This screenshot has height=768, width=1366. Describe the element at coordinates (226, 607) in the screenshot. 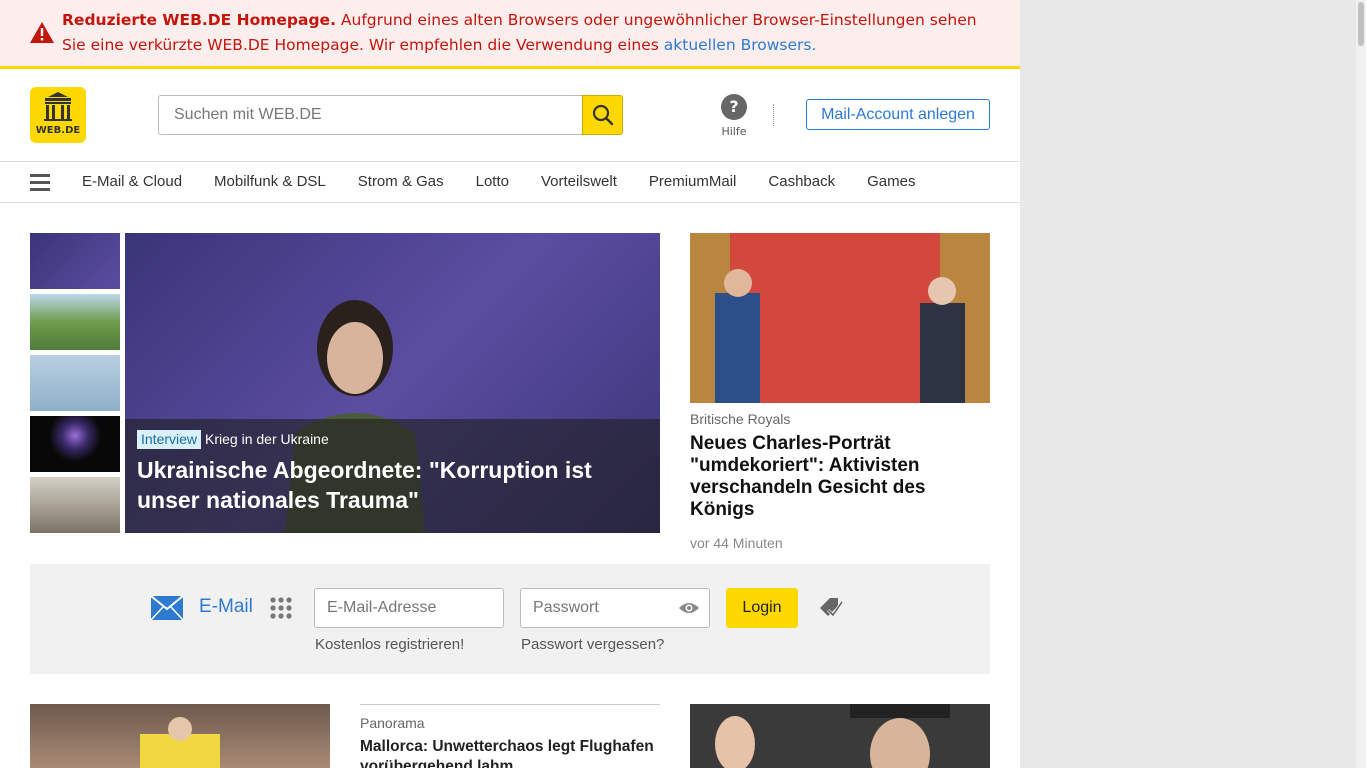

I see `email-label: E-Mail` at that location.